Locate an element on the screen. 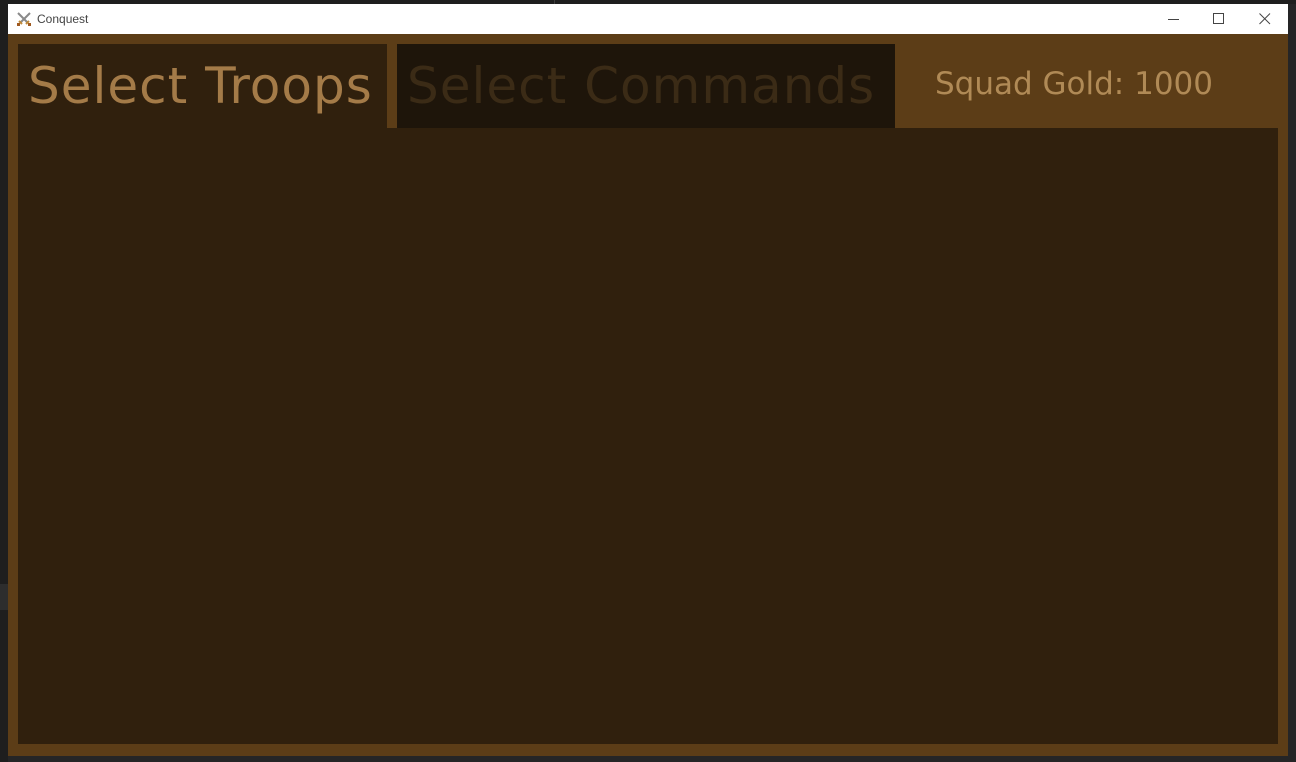  minimize-button is located at coordinates (1174, 19).